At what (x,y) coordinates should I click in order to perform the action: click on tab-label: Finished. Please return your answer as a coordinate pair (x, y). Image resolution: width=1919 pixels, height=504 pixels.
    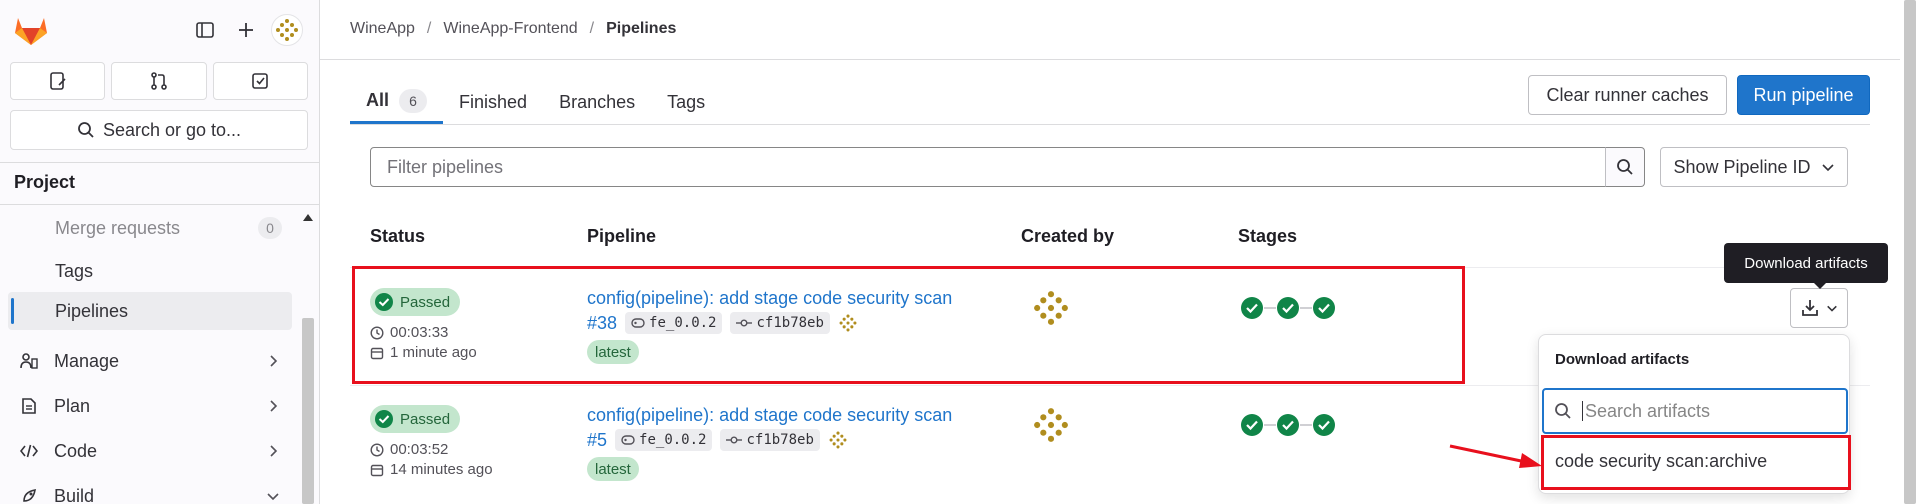
    Looking at the image, I should click on (493, 101).